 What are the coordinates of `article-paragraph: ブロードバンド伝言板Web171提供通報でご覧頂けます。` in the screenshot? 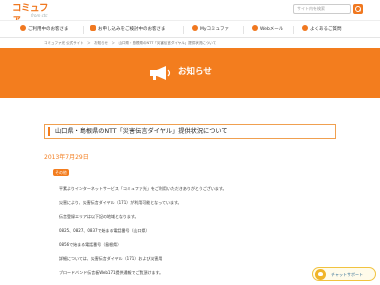 It's located at (111, 272).